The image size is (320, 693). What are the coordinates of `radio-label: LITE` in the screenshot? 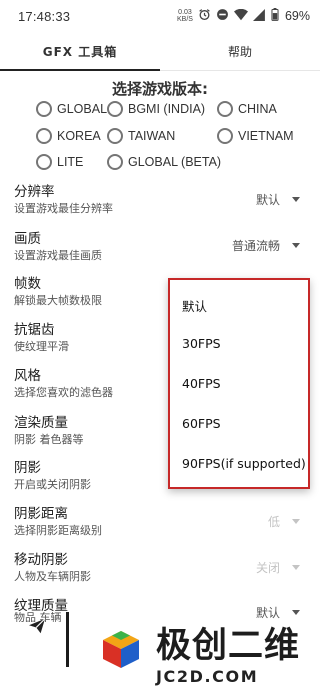 It's located at (70, 162).